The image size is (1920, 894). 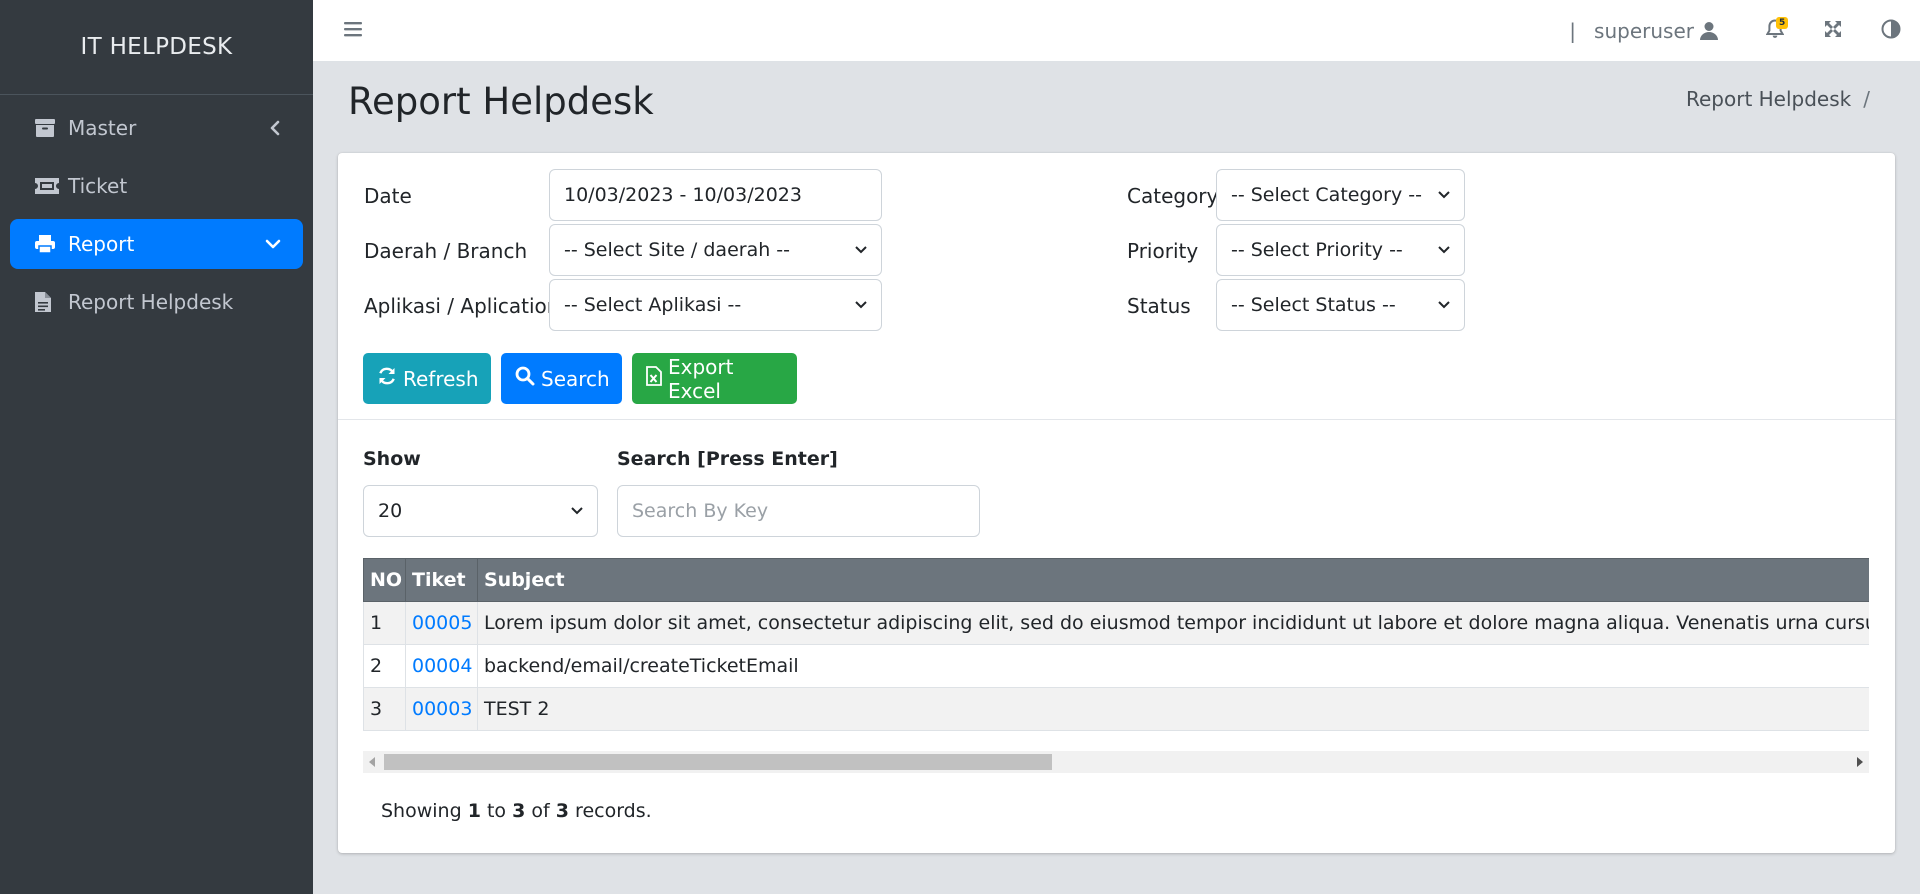 I want to click on theme-toggle-button, so click(x=1891, y=31).